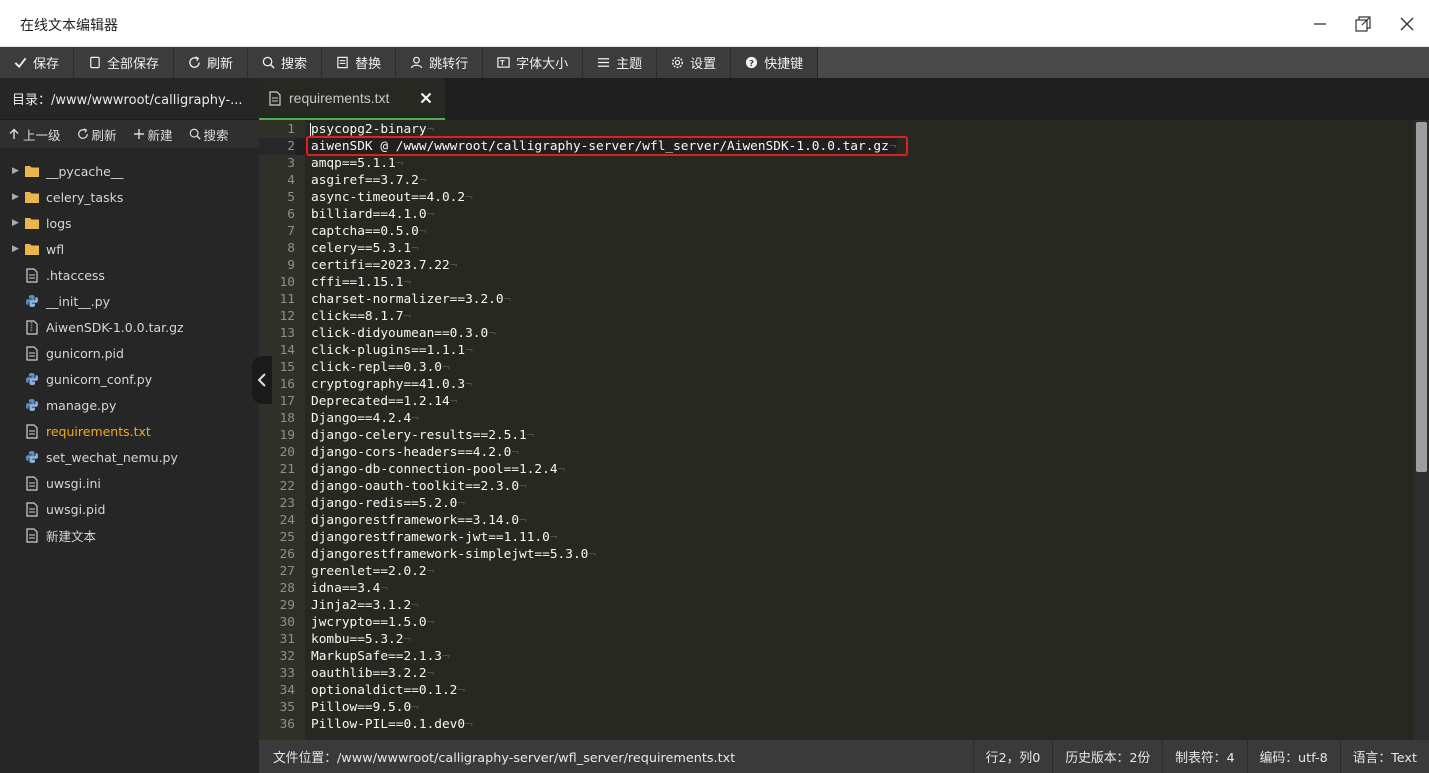 The image size is (1429, 773). Describe the element at coordinates (129, 223) in the screenshot. I see `tree-item-logs: ▶ logs` at that location.